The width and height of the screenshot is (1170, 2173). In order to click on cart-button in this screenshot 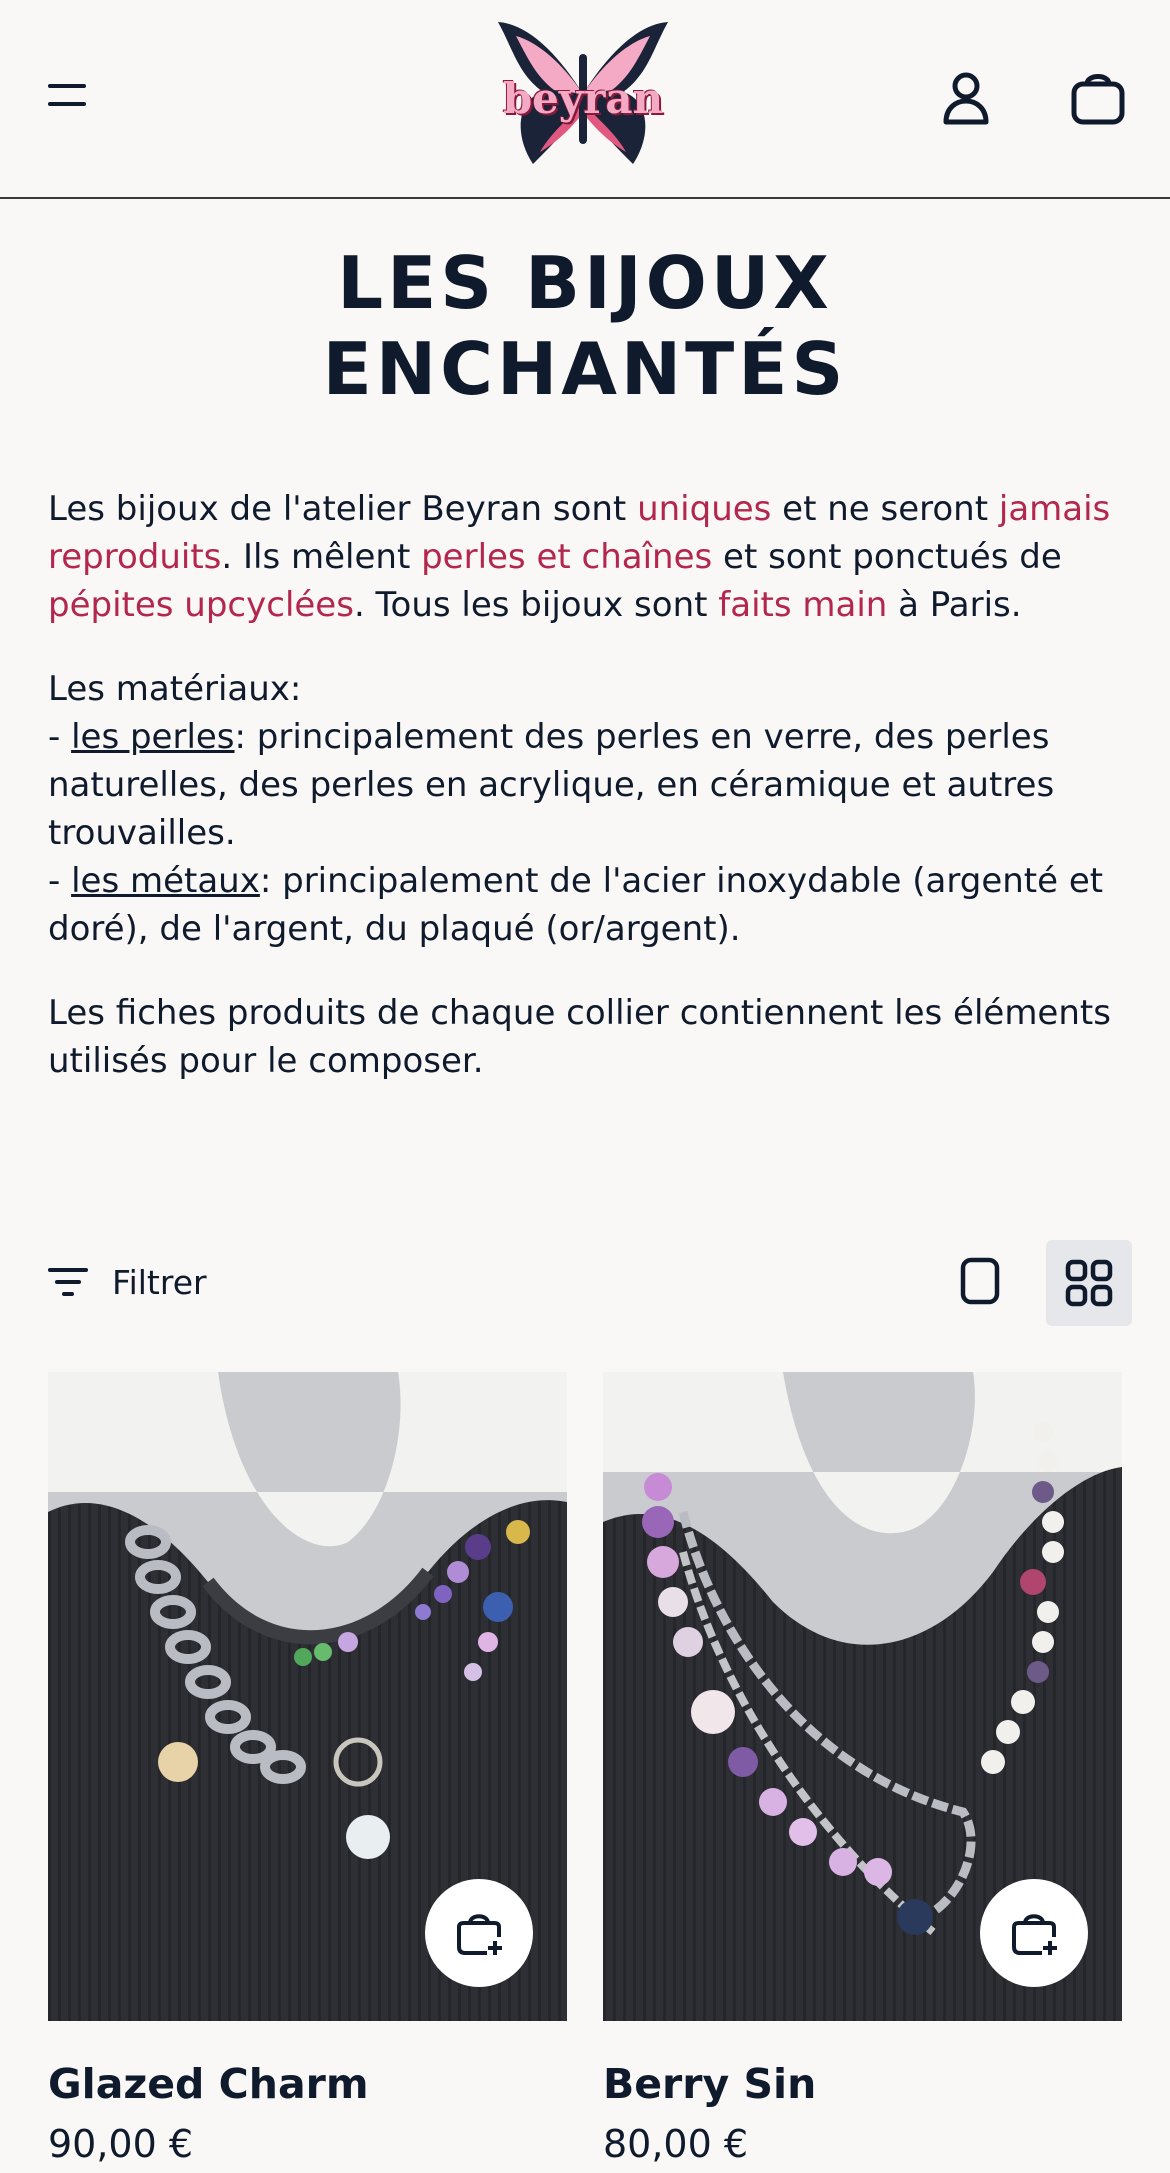, I will do `click(1098, 96)`.